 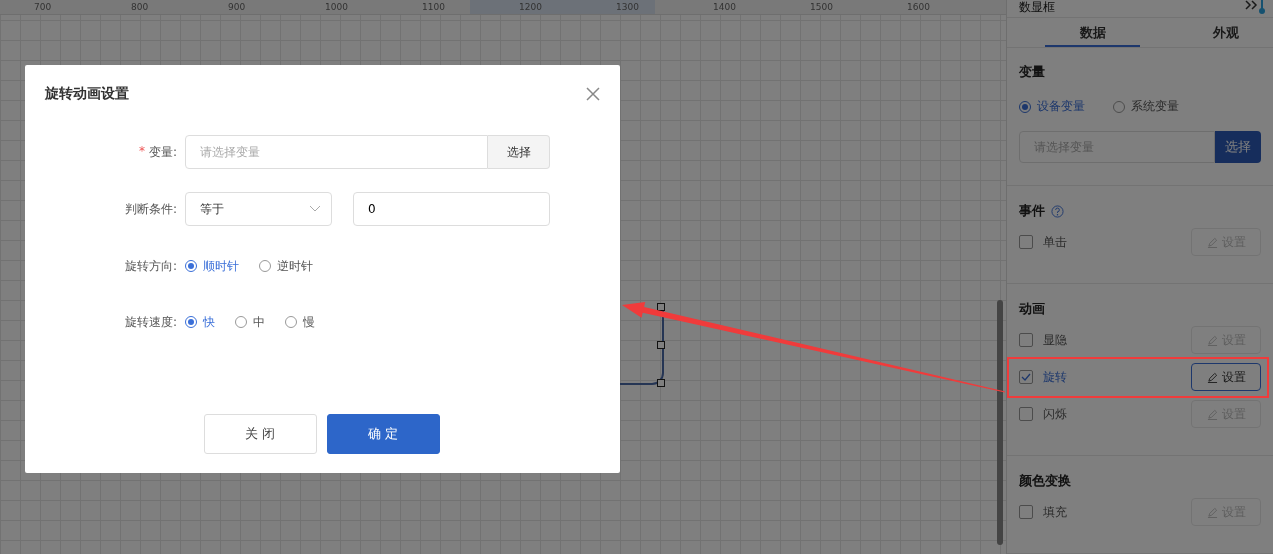 I want to click on radio-option: 设备变量, so click(x=1052, y=106).